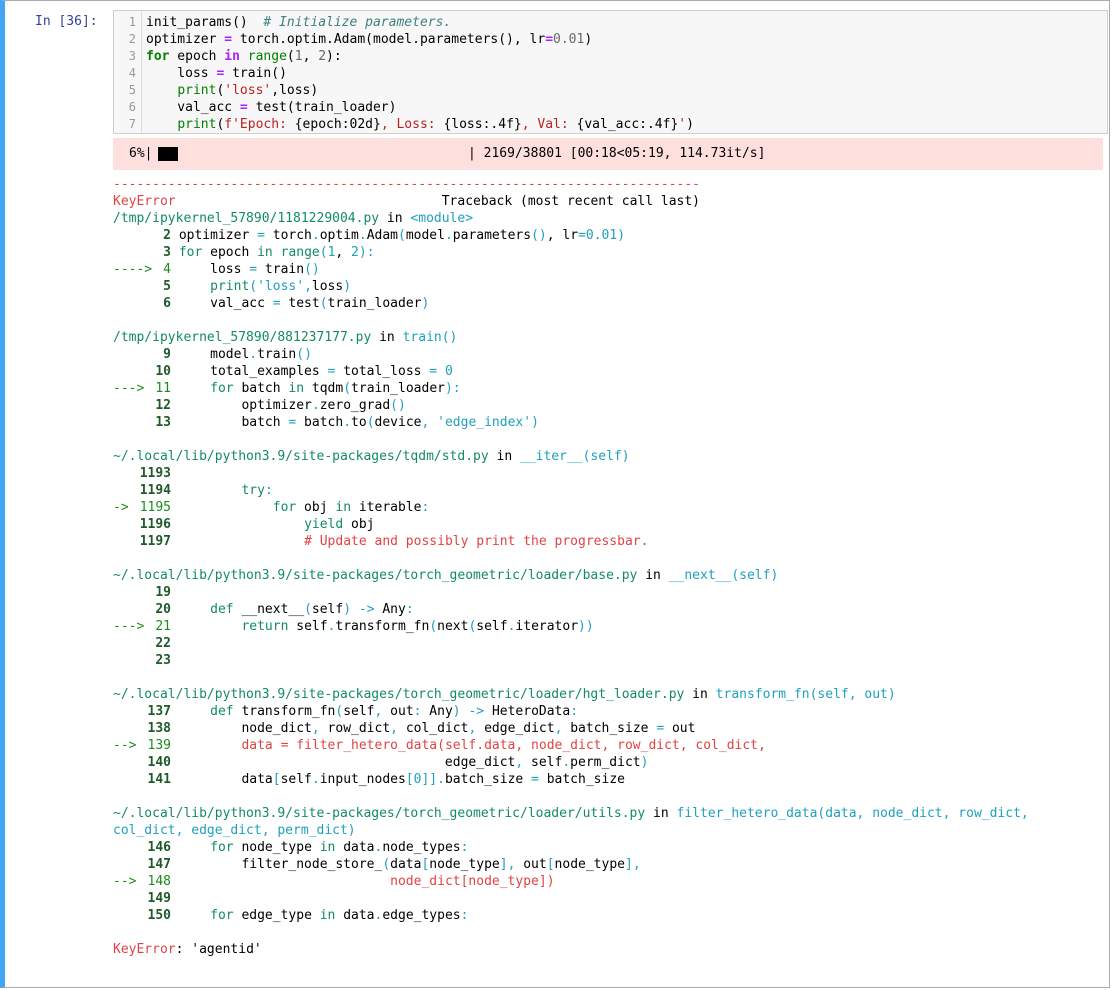  I want to click on traceback-token: train, so click(277, 354).